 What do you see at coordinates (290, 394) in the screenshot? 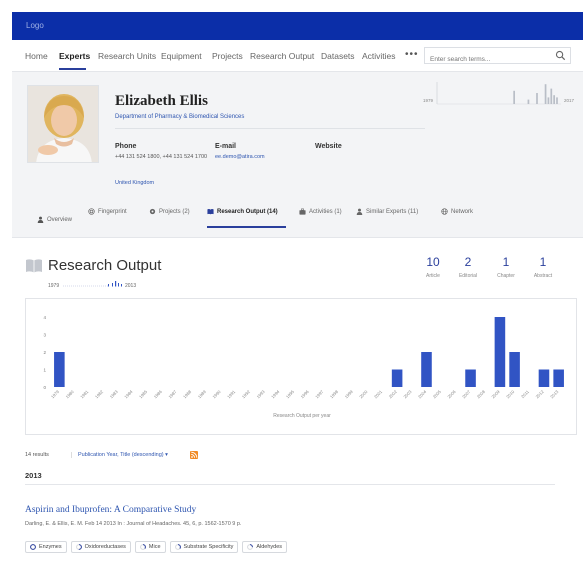
I see `x-tick-label: 1995` at bounding box center [290, 394].